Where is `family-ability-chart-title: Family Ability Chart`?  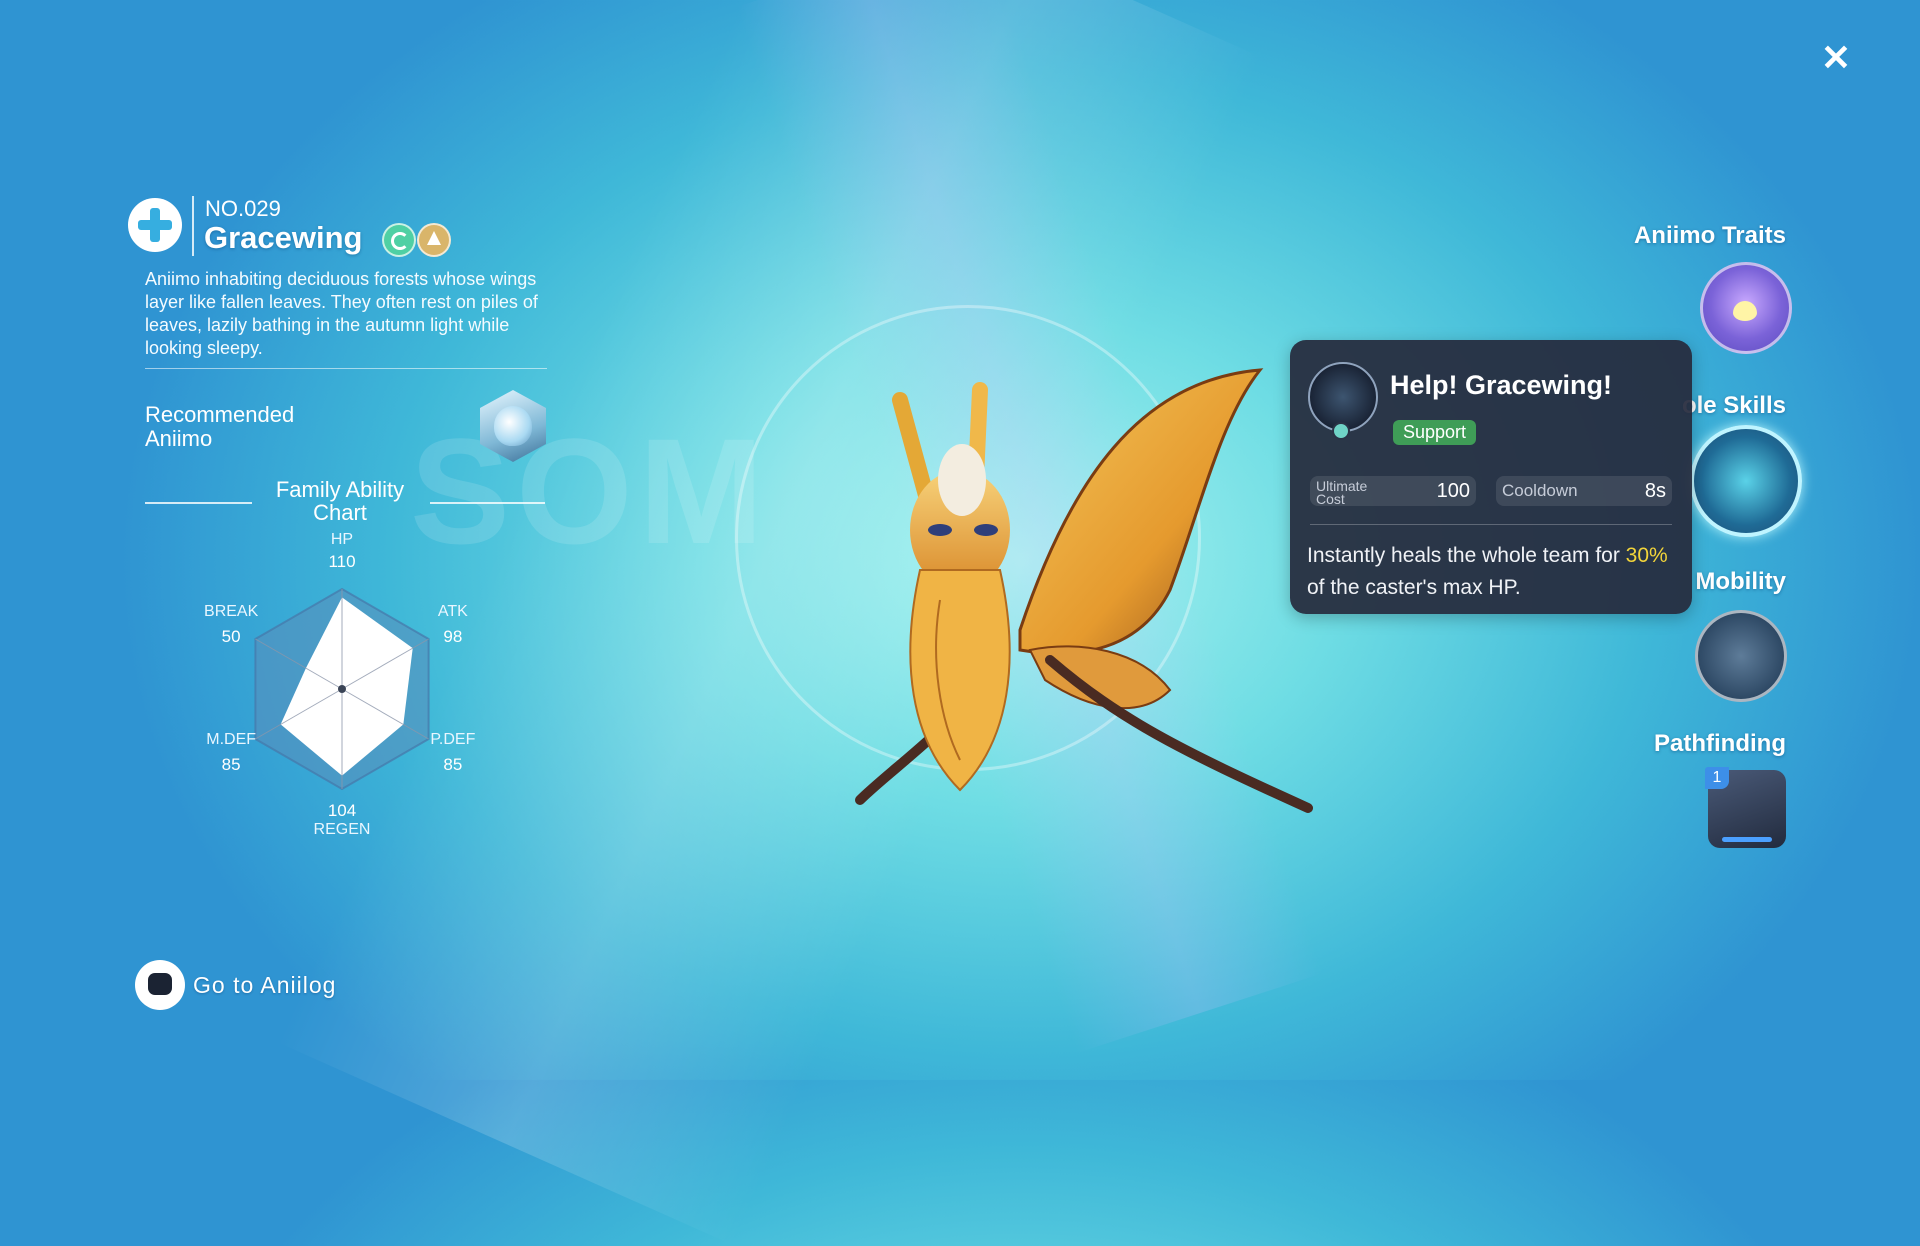 family-ability-chart-title: Family Ability Chart is located at coordinates (340, 501).